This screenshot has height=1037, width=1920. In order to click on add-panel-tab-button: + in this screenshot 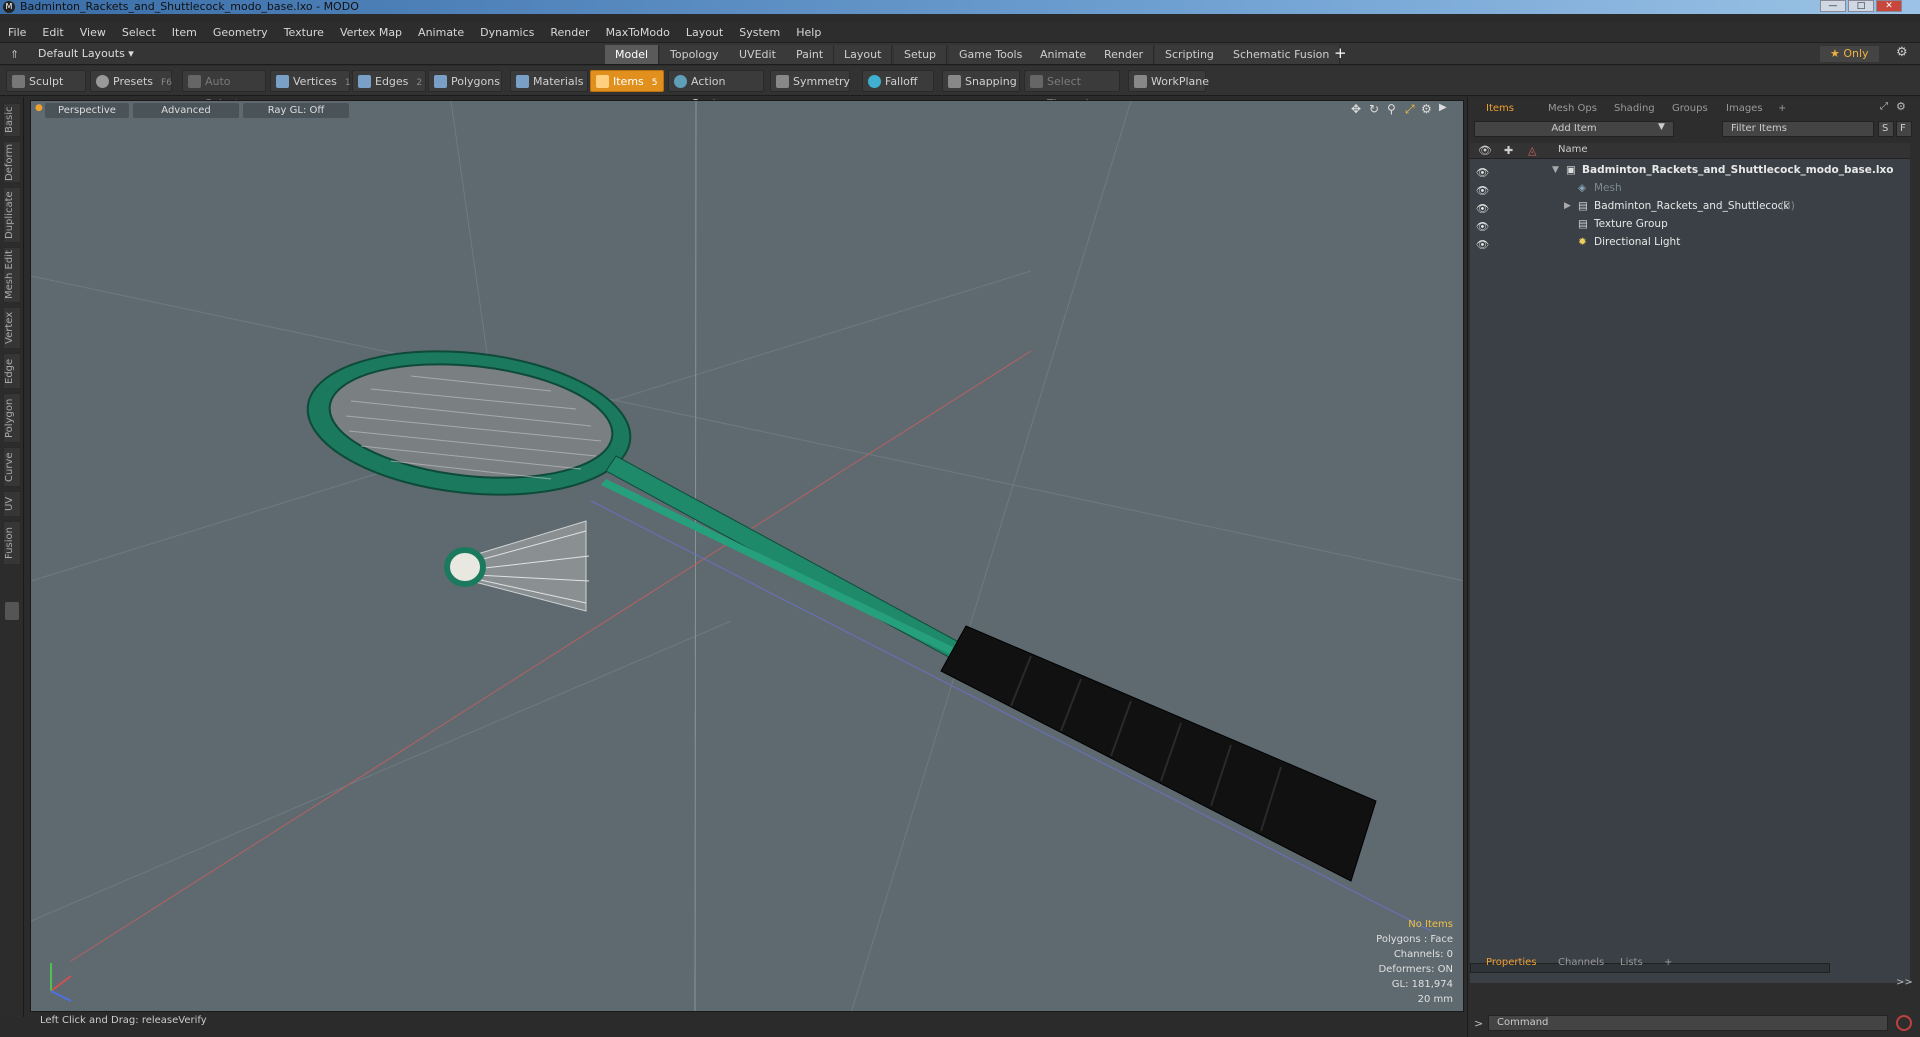, I will do `click(1782, 109)`.